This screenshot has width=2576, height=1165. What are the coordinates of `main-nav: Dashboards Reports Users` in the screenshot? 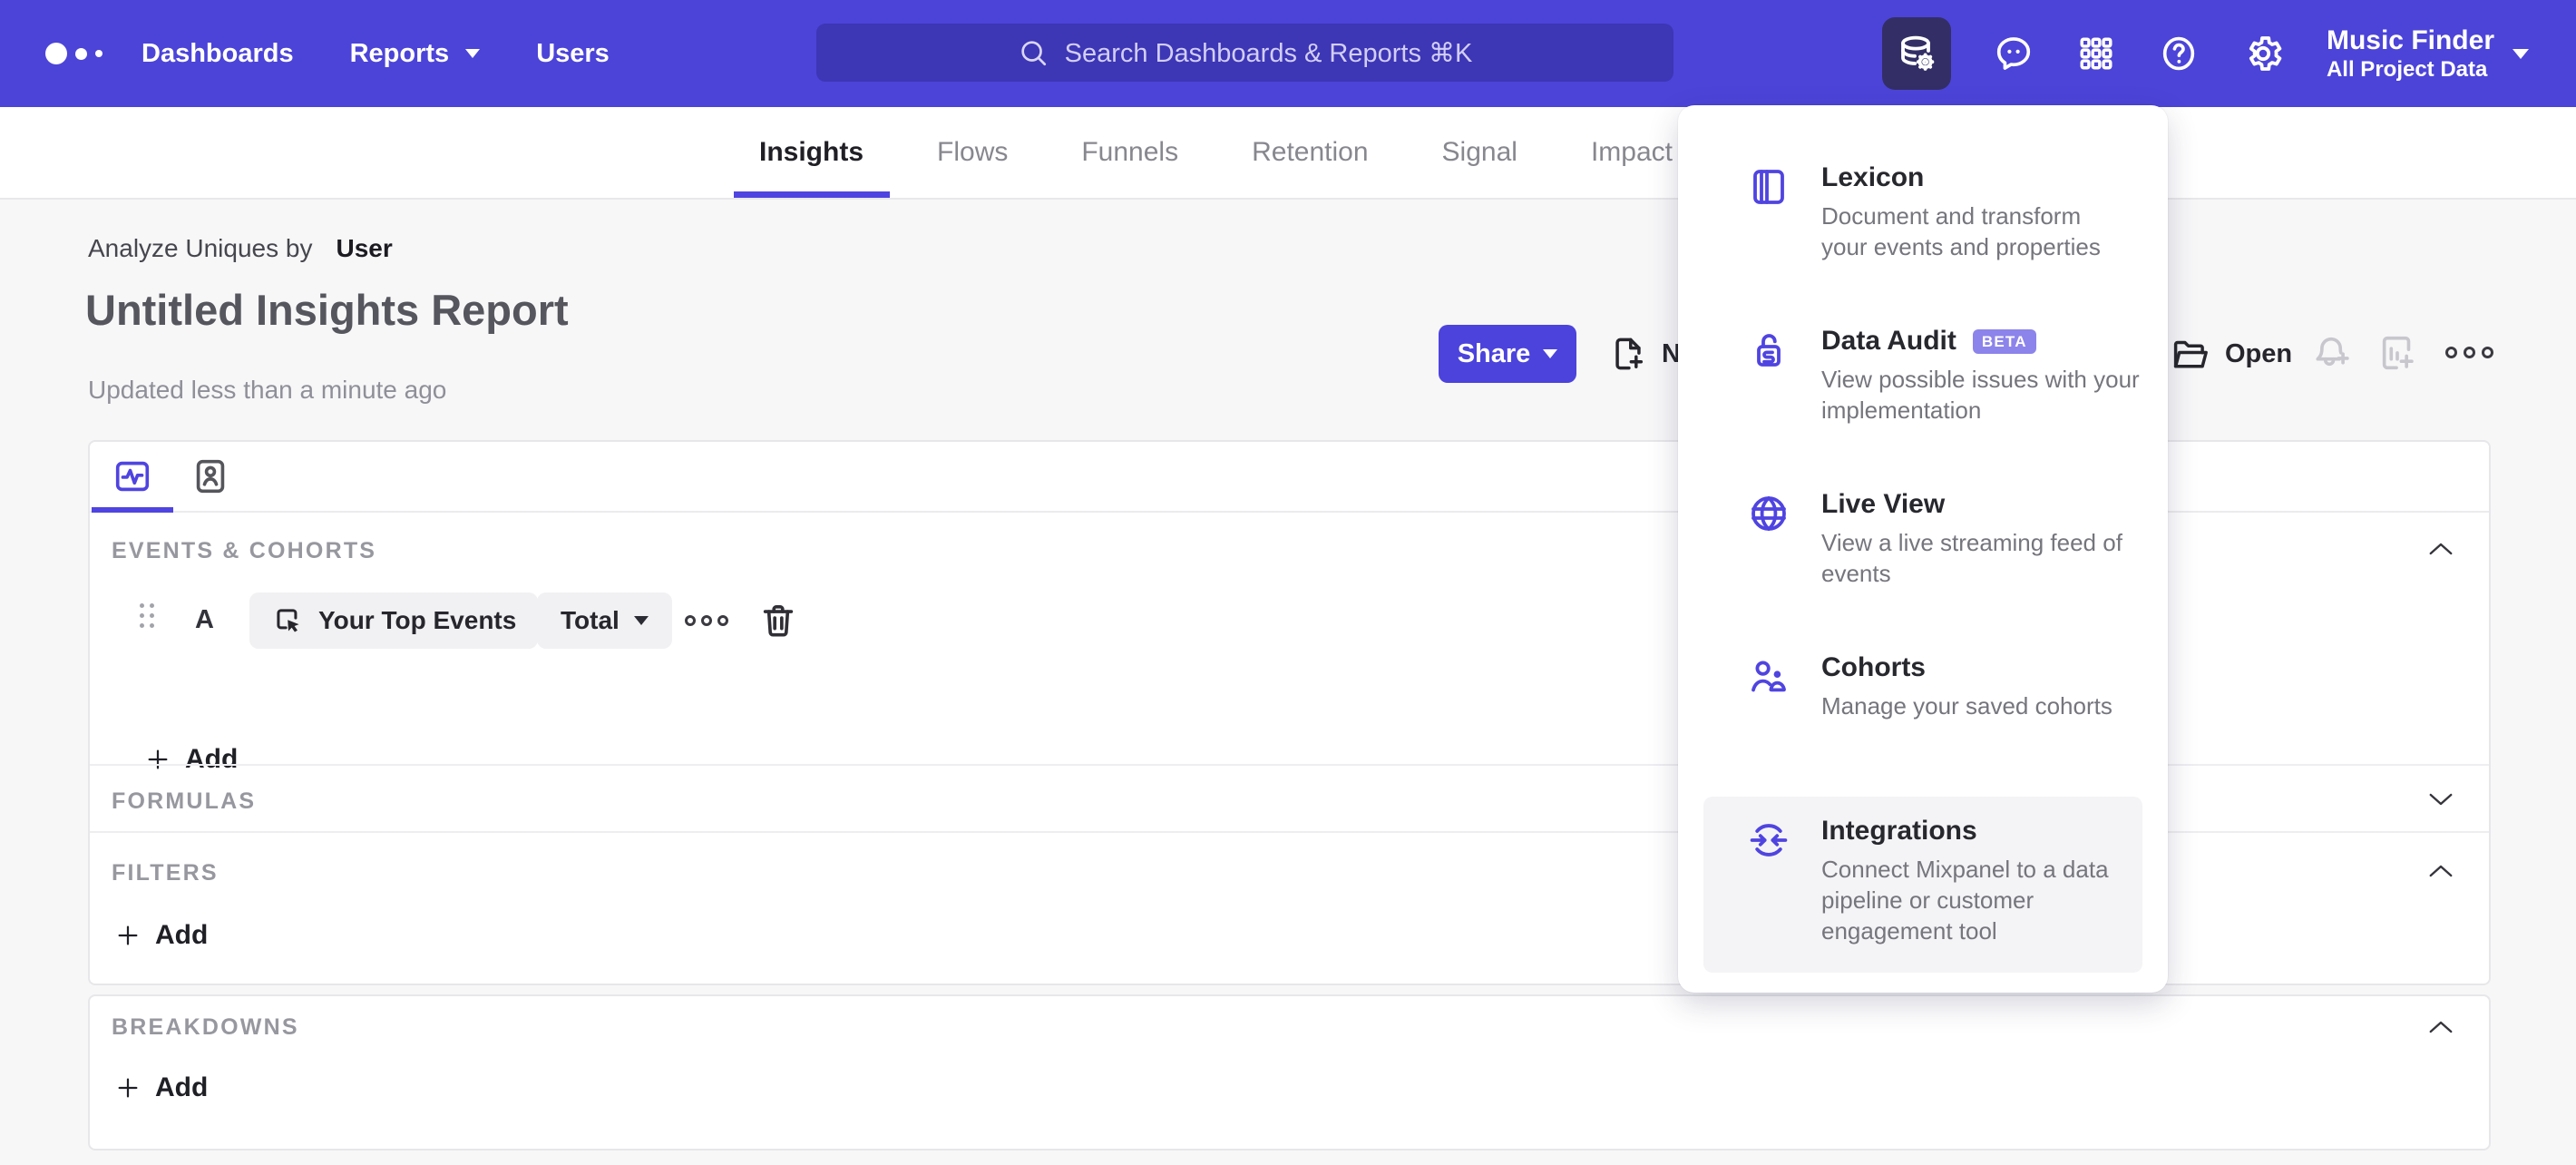 It's located at (375, 53).